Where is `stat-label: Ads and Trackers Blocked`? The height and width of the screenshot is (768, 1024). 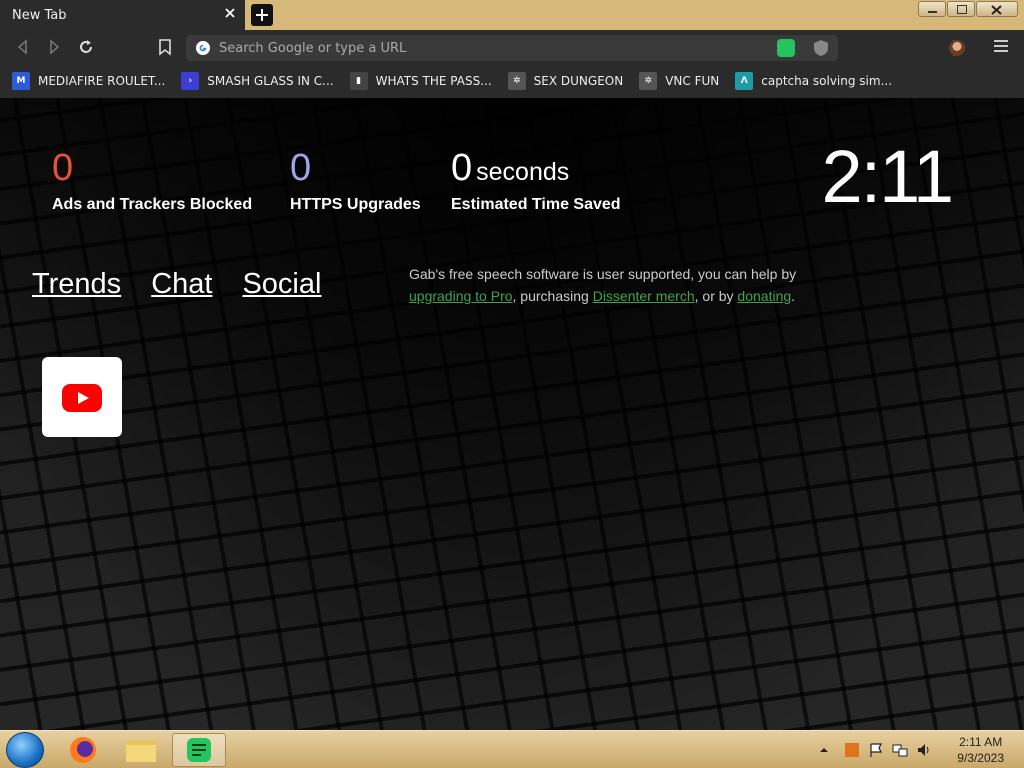 stat-label: Ads and Trackers Blocked is located at coordinates (152, 204).